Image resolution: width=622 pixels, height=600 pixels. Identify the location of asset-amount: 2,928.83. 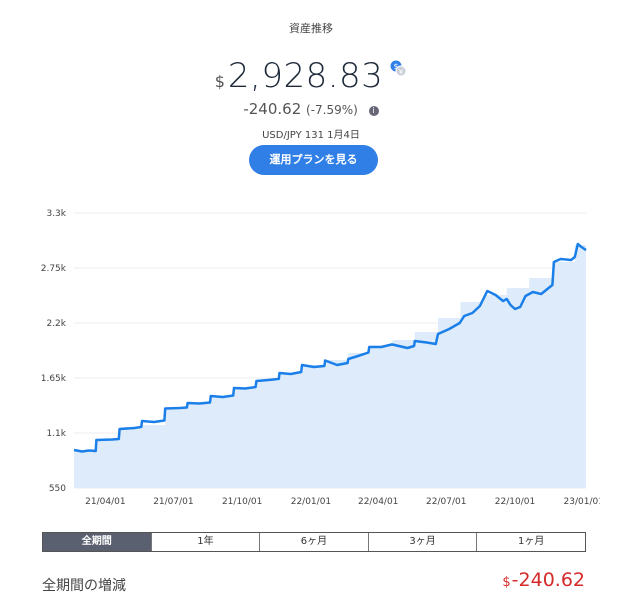
(305, 76).